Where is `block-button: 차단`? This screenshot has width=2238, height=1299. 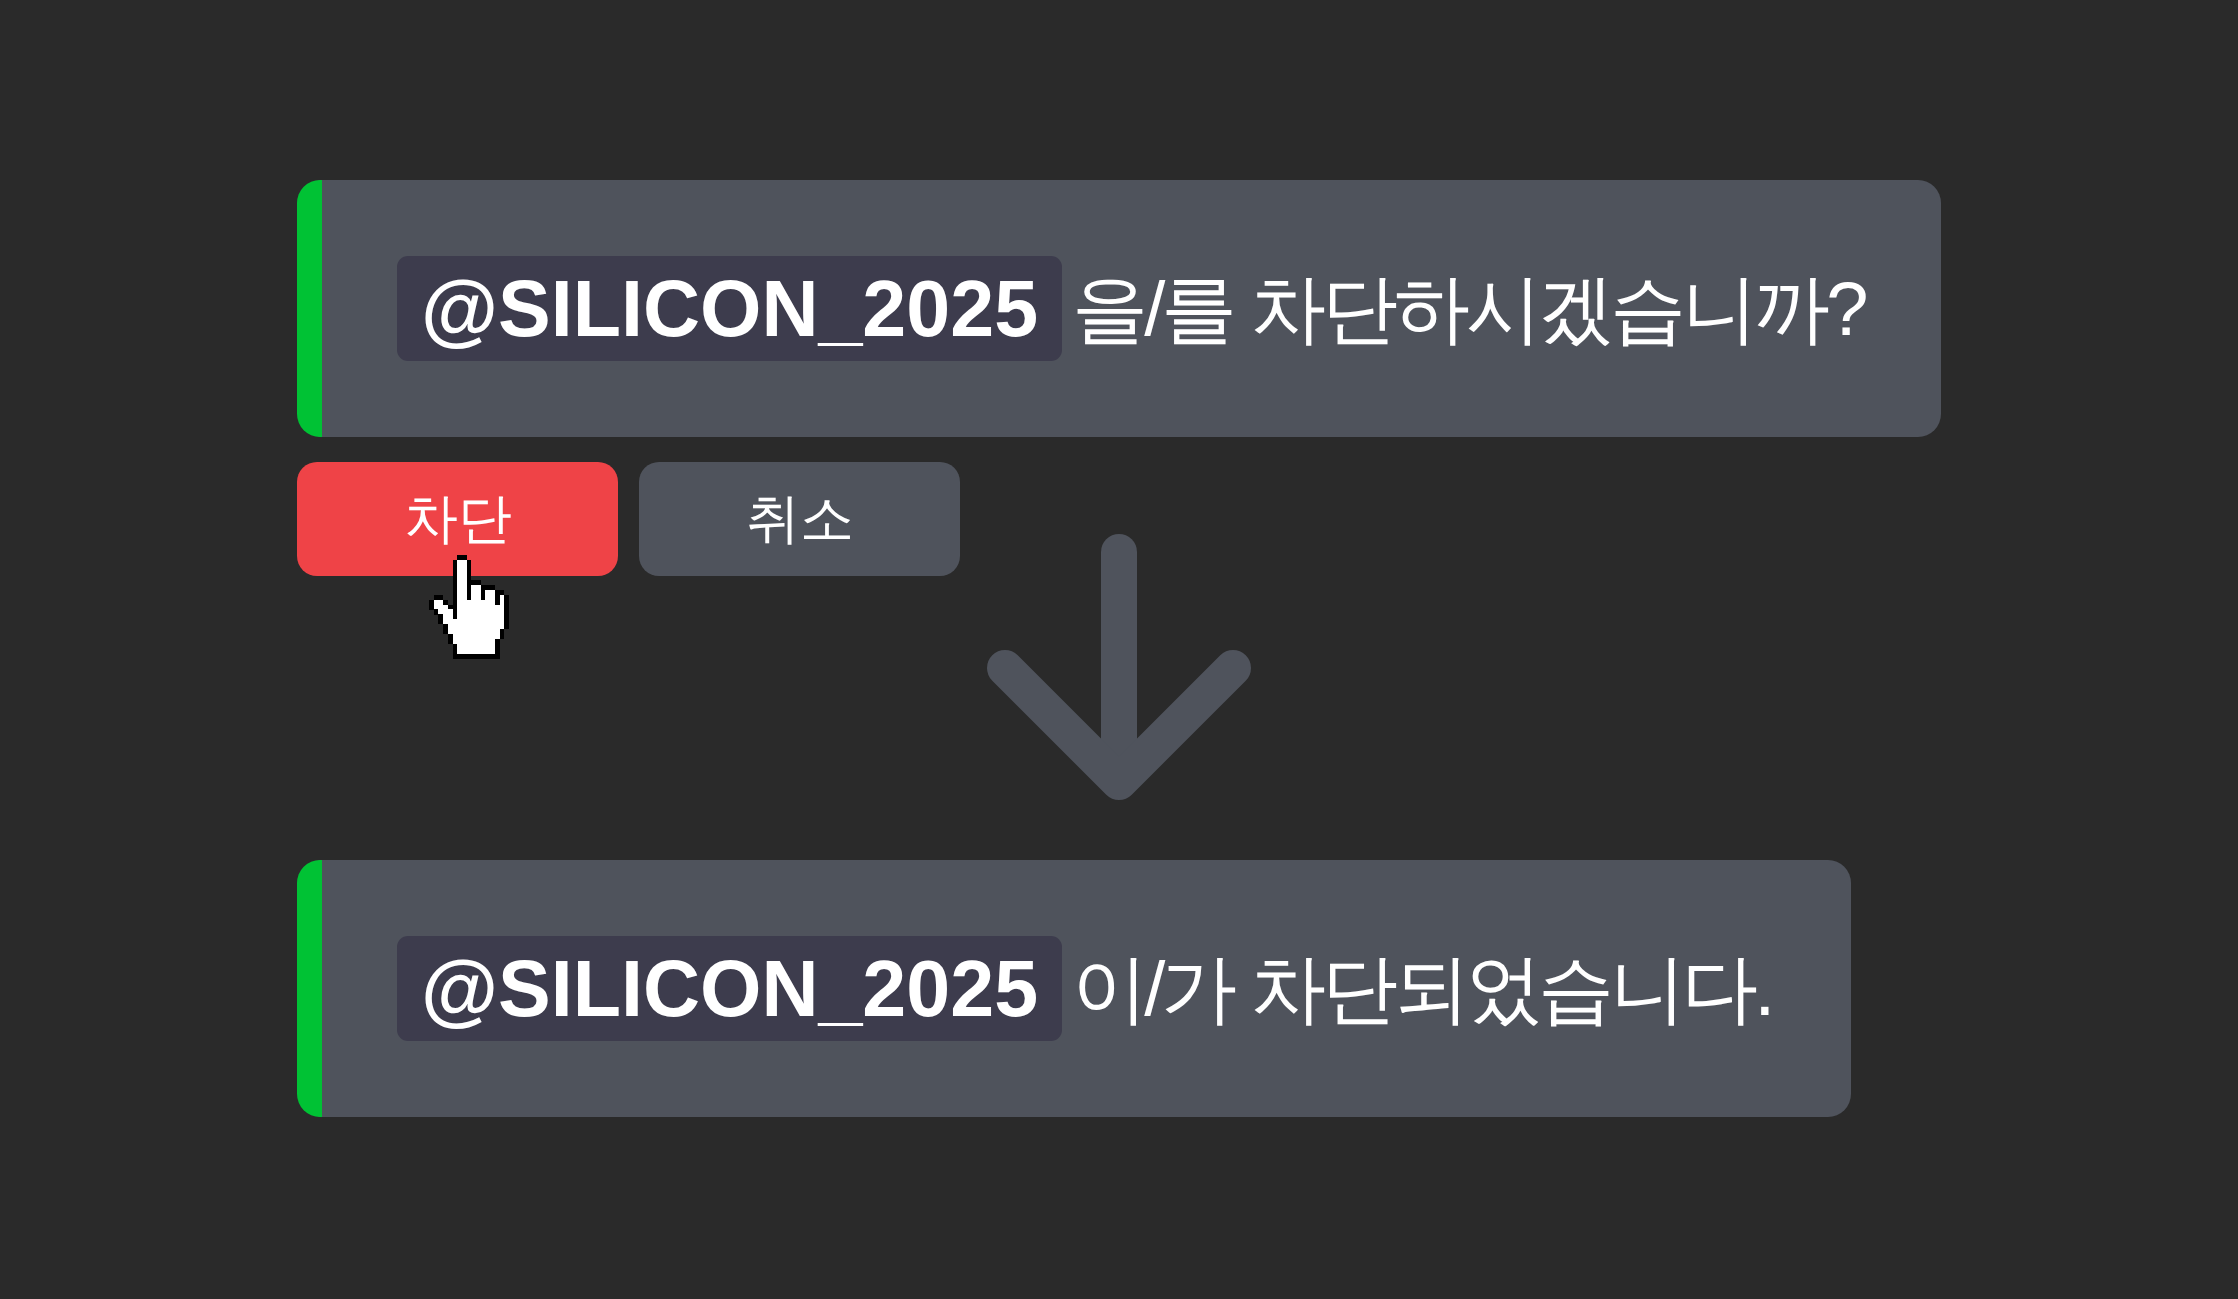
block-button: 차단 is located at coordinates (457, 519).